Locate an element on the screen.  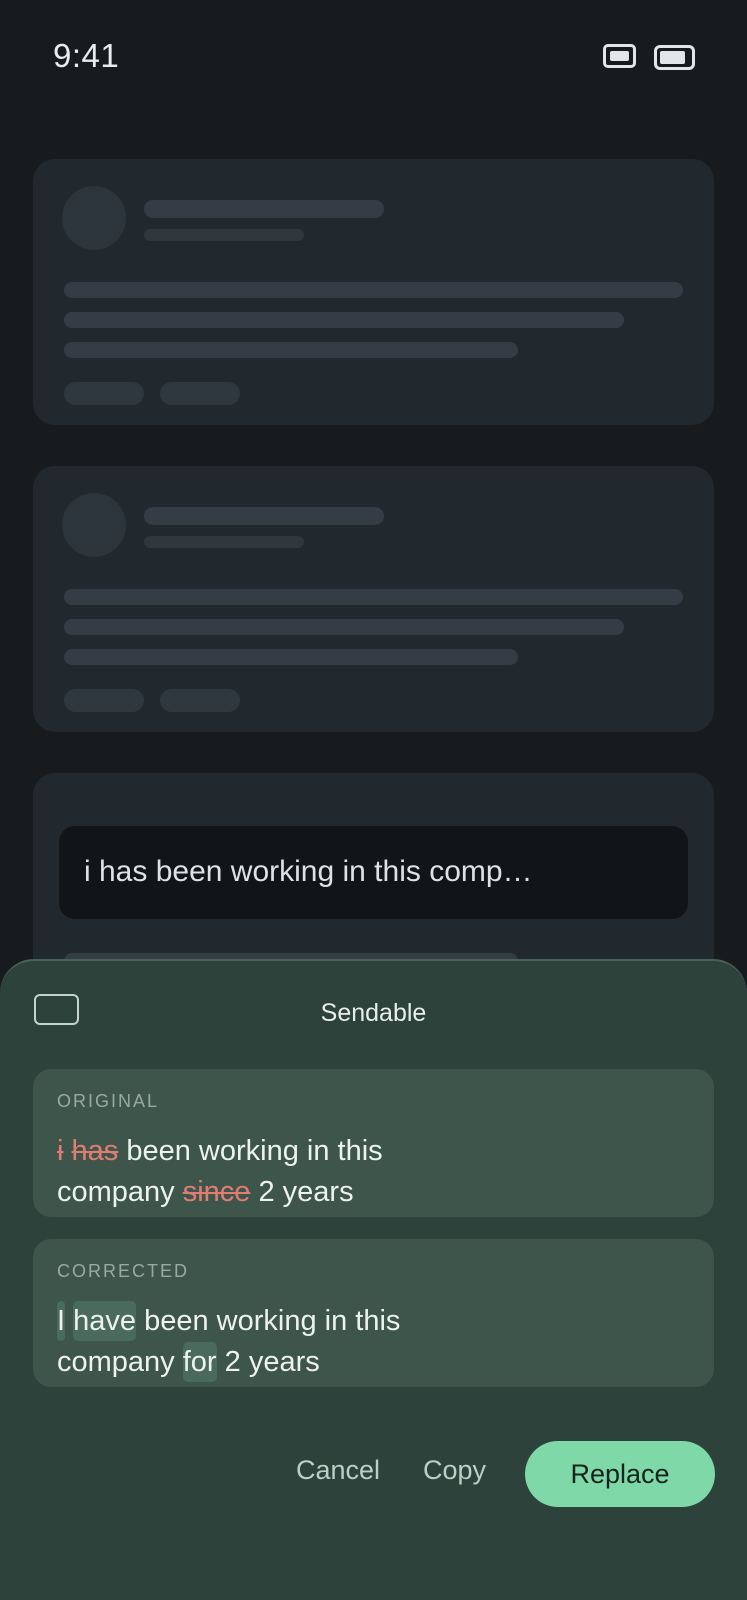
sheet-title: Sendable is located at coordinates (373, 1013).